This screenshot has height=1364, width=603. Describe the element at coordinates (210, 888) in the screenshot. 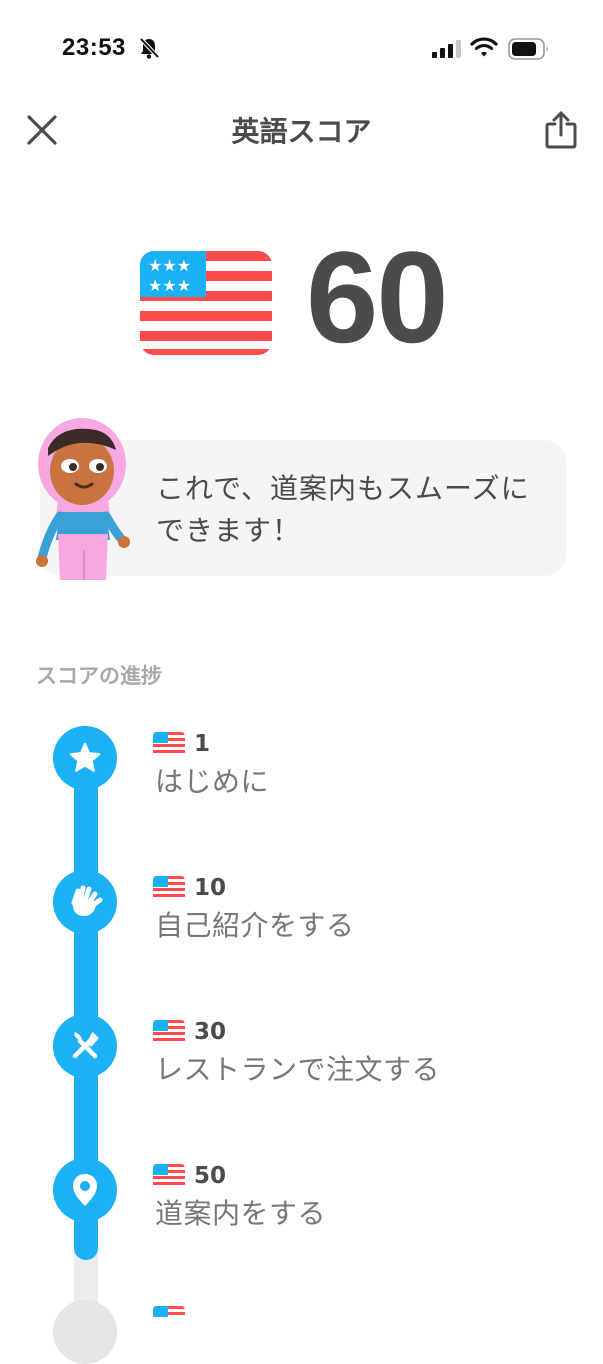

I see `milestone-score: 10` at that location.